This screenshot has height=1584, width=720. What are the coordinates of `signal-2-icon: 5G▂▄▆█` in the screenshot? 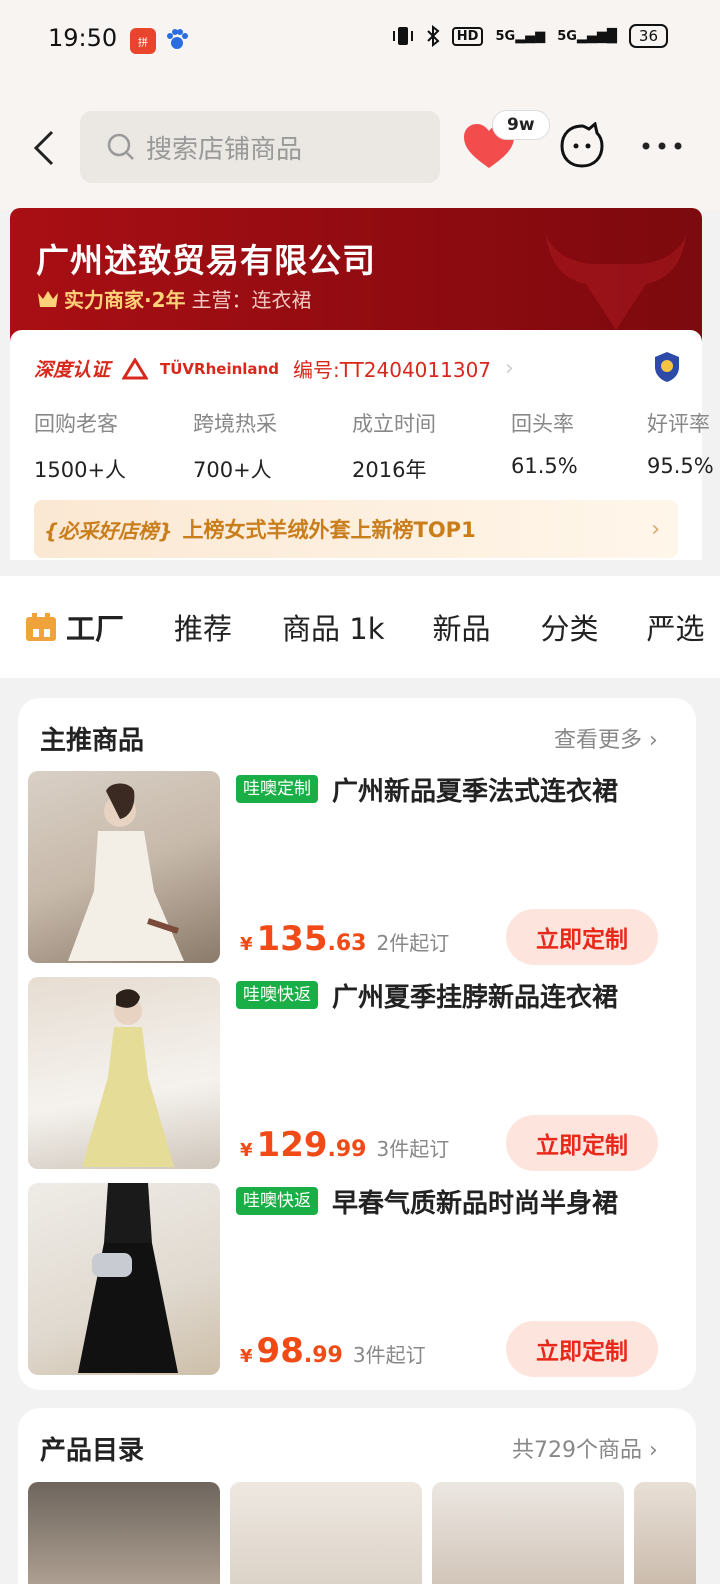 It's located at (587, 36).